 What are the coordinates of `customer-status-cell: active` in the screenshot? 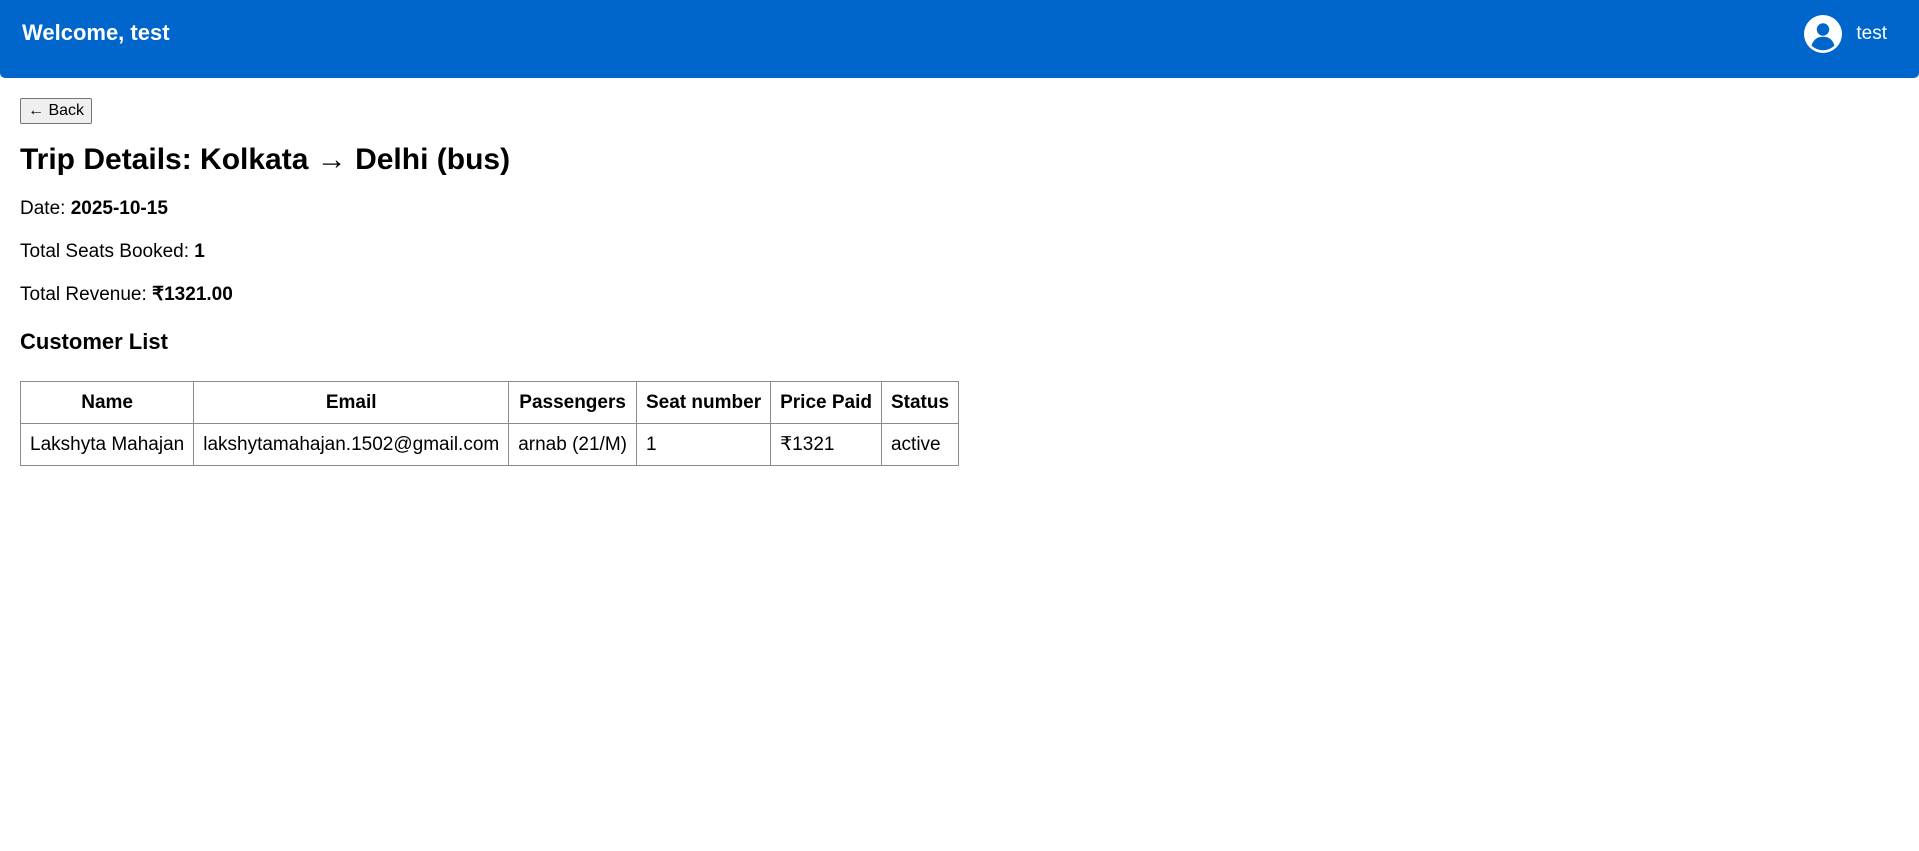 It's located at (920, 444).